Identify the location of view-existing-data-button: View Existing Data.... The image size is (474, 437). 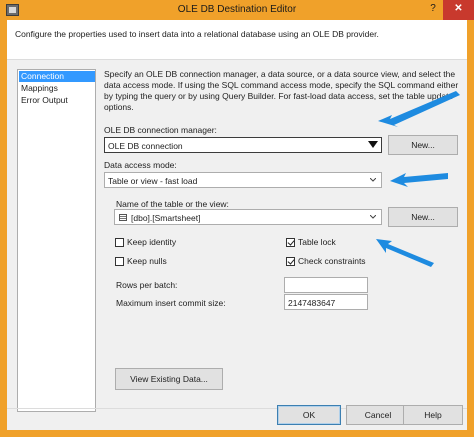
(169, 379).